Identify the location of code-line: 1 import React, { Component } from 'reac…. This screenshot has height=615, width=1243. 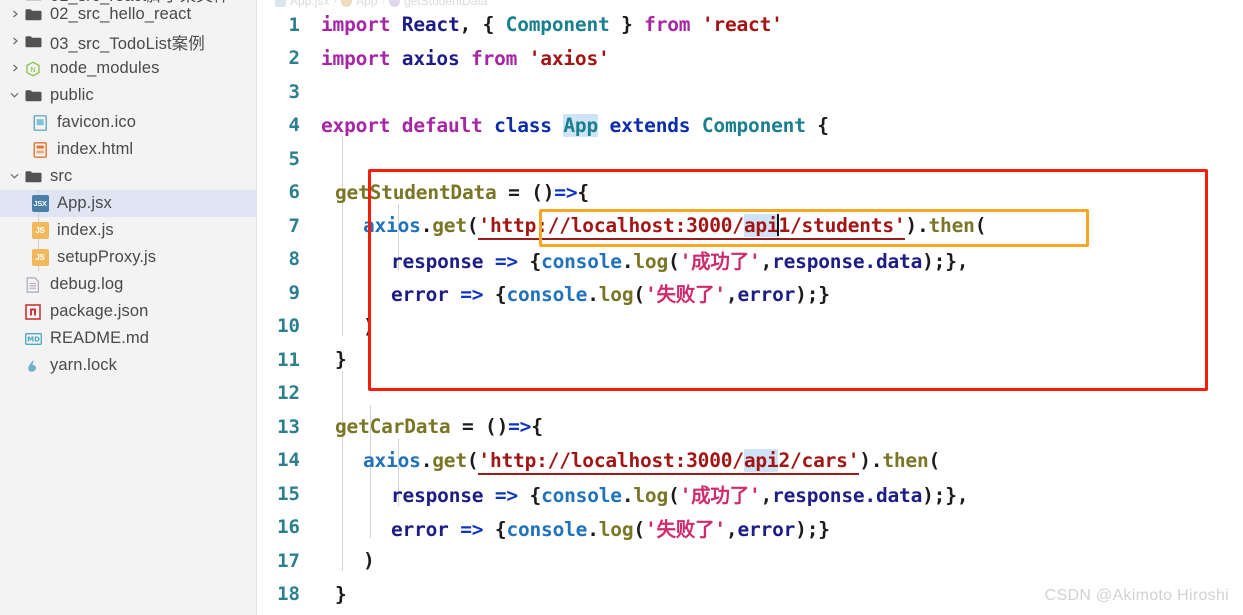
(750, 25).